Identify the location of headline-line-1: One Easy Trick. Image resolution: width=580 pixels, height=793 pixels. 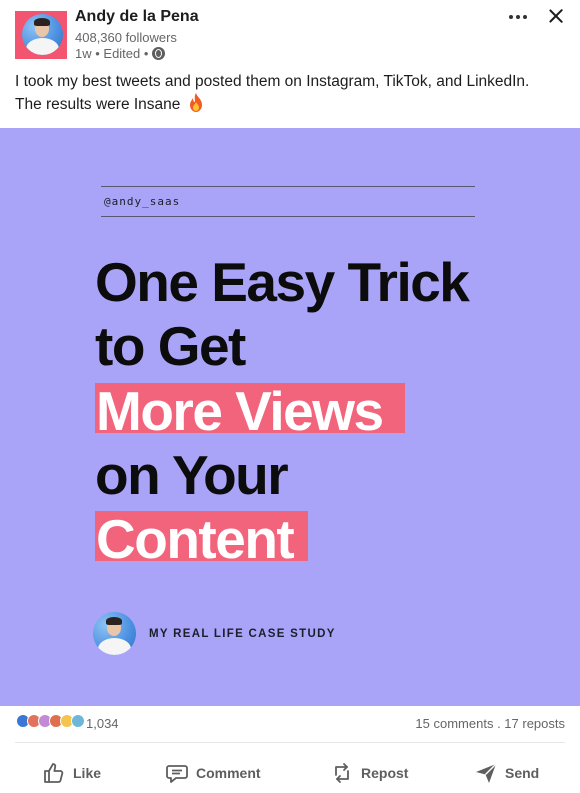
(282, 282).